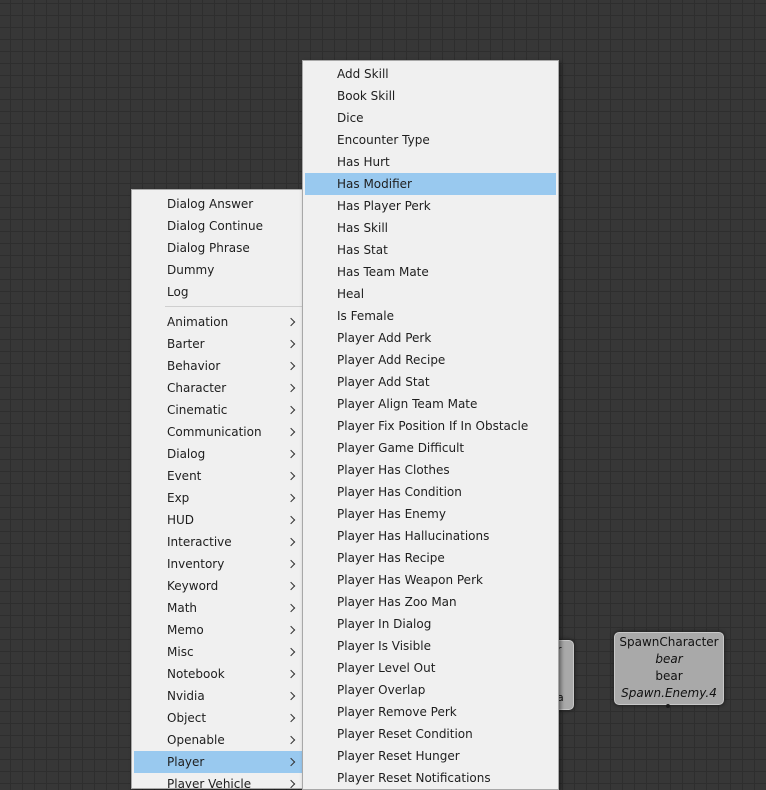 This screenshot has height=790, width=766. What do you see at coordinates (430, 778) in the screenshot?
I see `submenu-item-player-reset-notifications: Player Reset Notifications` at bounding box center [430, 778].